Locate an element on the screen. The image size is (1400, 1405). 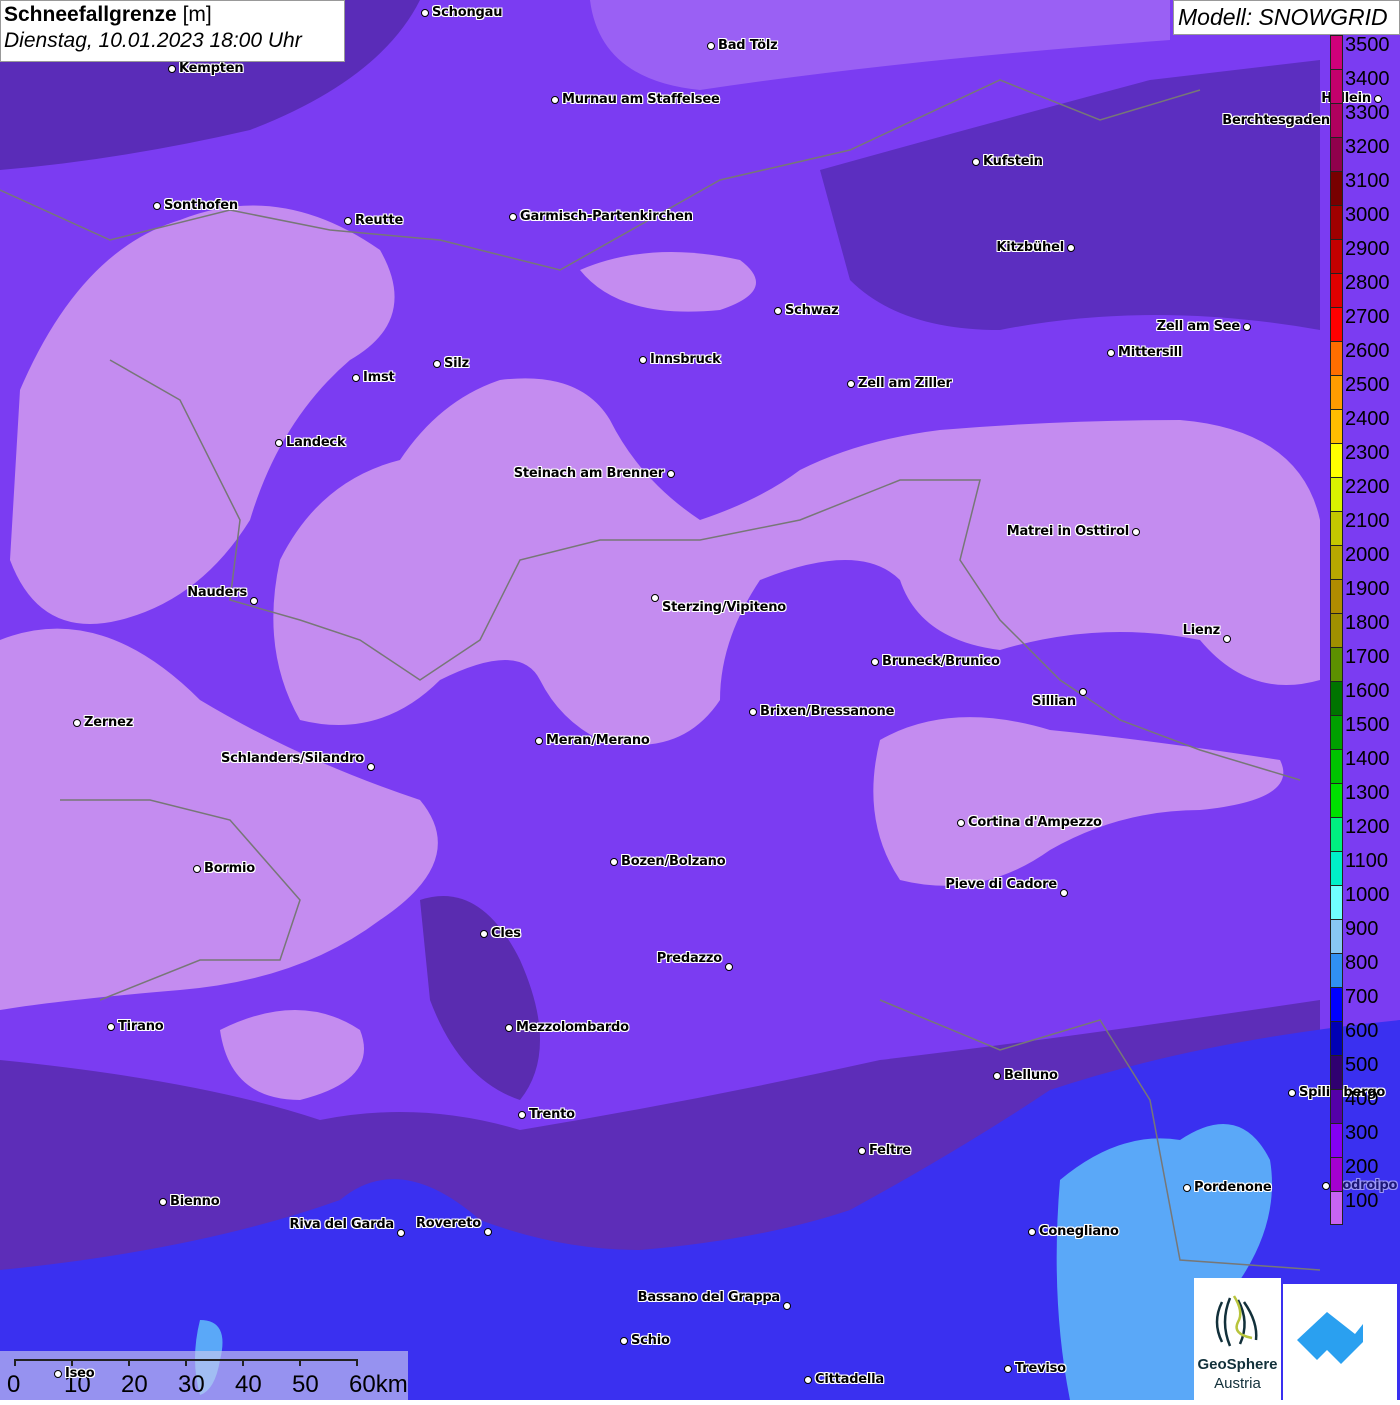
city-label: Reutte is located at coordinates (379, 220).